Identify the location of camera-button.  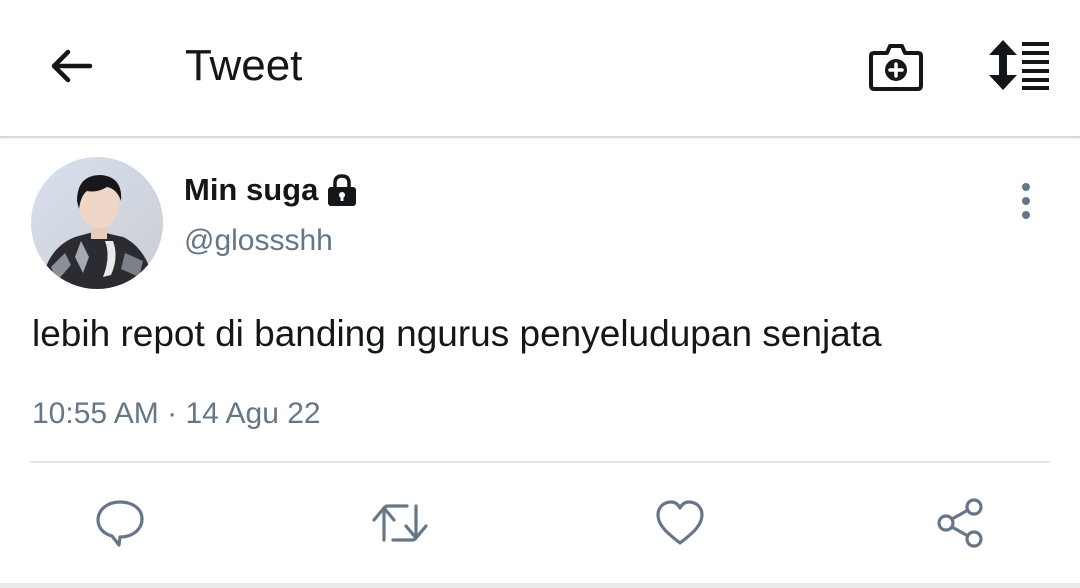
(896, 66).